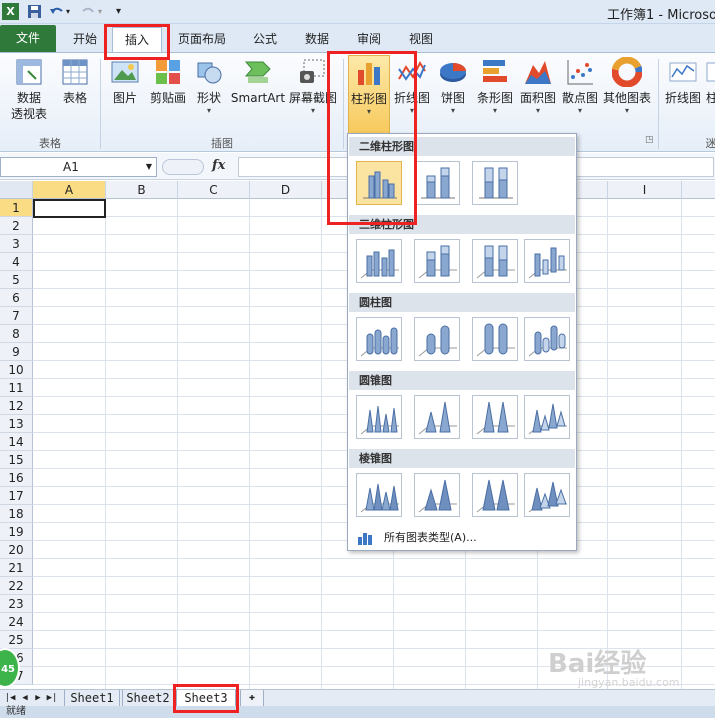 The image size is (715, 718). Describe the element at coordinates (645, 190) in the screenshot. I see `column-header-i: I` at that location.